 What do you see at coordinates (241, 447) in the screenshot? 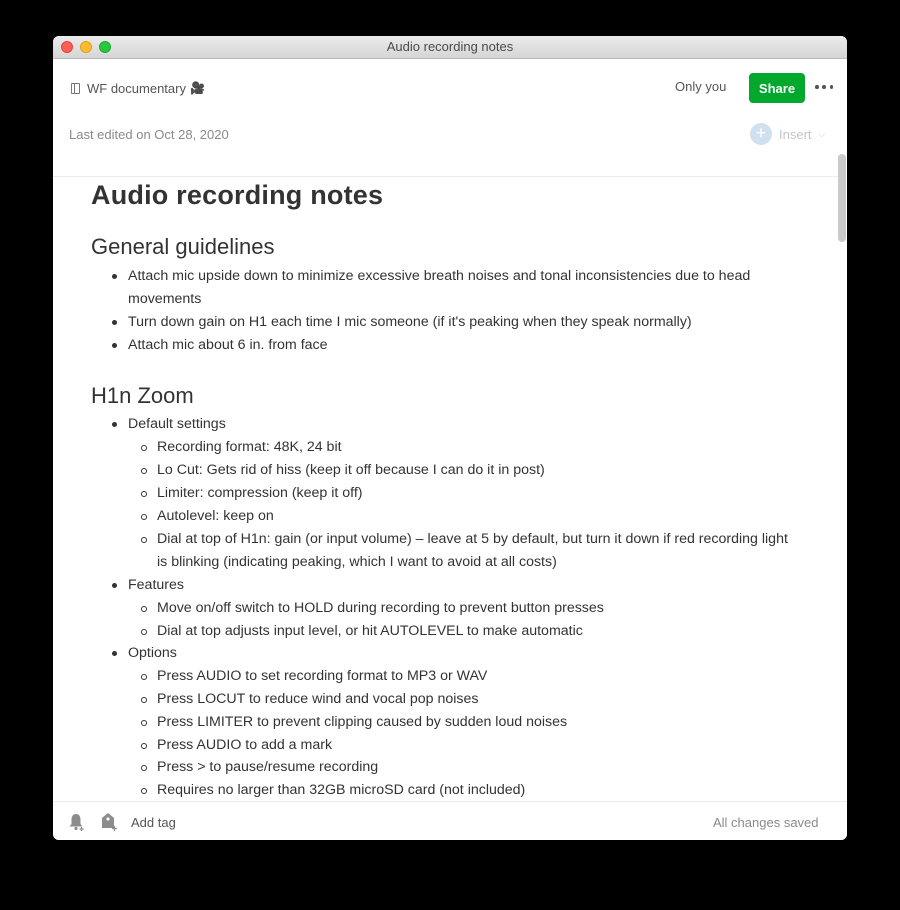
I see `sub-list-item: Recording format: 48K, 24 bit` at bounding box center [241, 447].